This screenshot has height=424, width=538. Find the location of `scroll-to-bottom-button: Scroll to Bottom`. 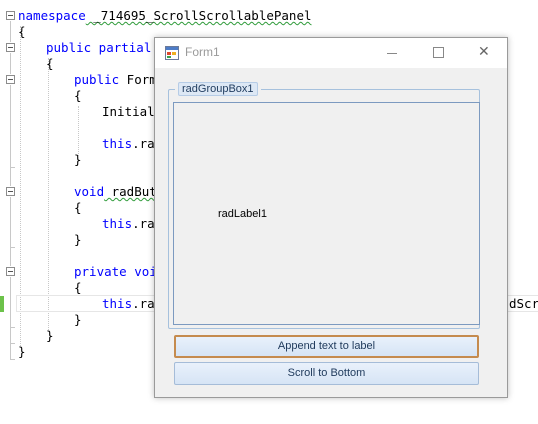

scroll-to-bottom-button: Scroll to Bottom is located at coordinates (326, 373).